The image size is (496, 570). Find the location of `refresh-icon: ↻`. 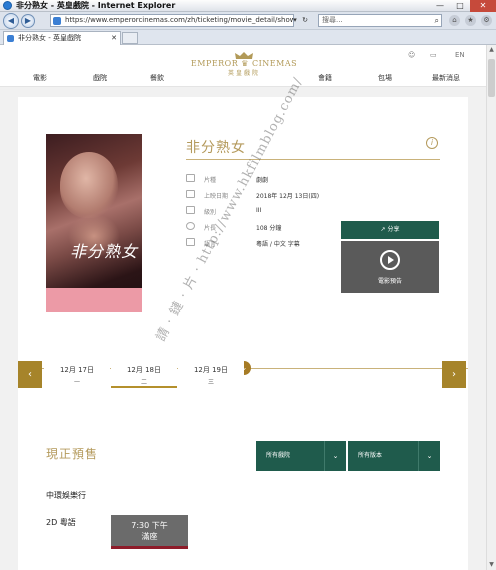

refresh-icon: ↻ is located at coordinates (305, 20).